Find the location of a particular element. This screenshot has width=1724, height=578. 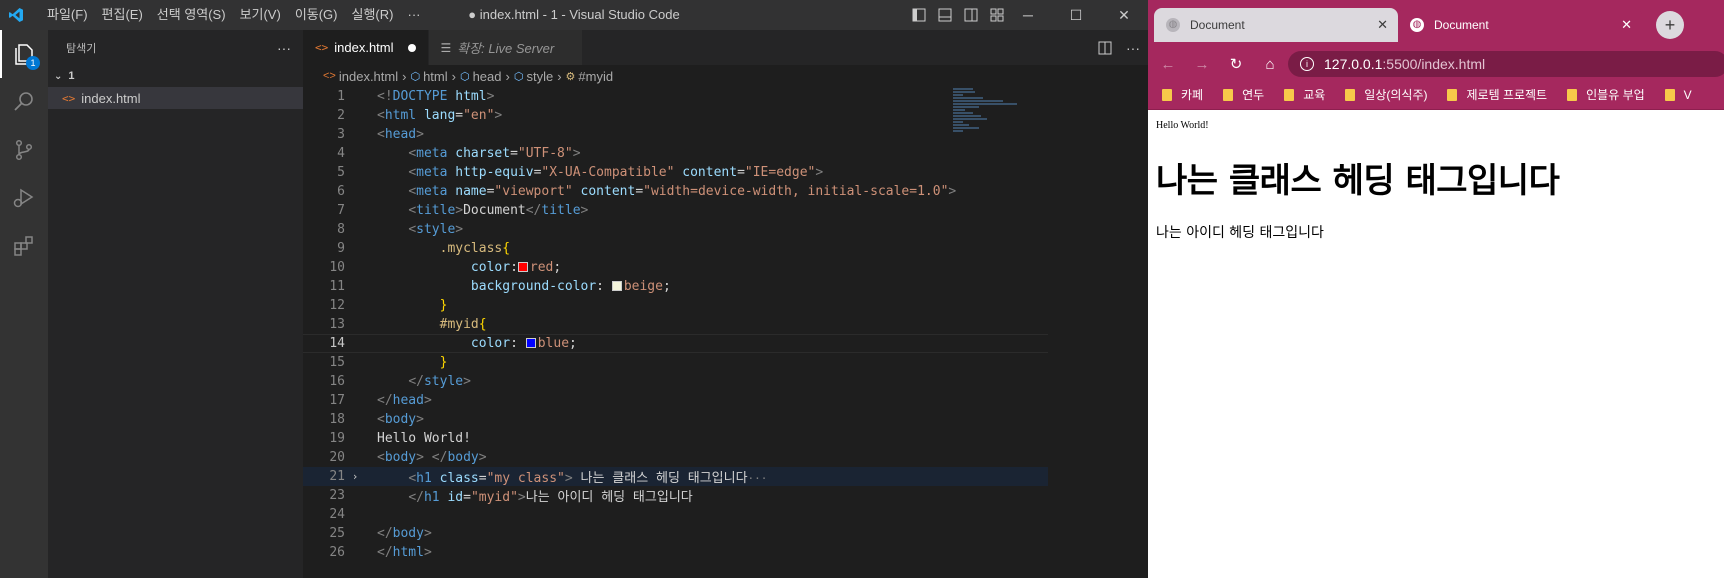

tab-index-html: <> index.html is located at coordinates (366, 47).